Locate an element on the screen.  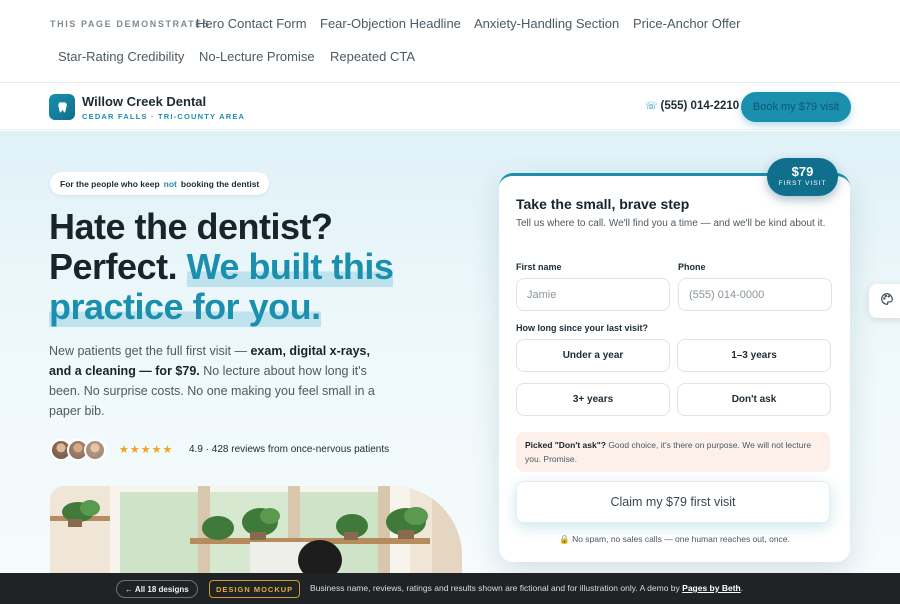
phone-field is located at coordinates (755, 294).